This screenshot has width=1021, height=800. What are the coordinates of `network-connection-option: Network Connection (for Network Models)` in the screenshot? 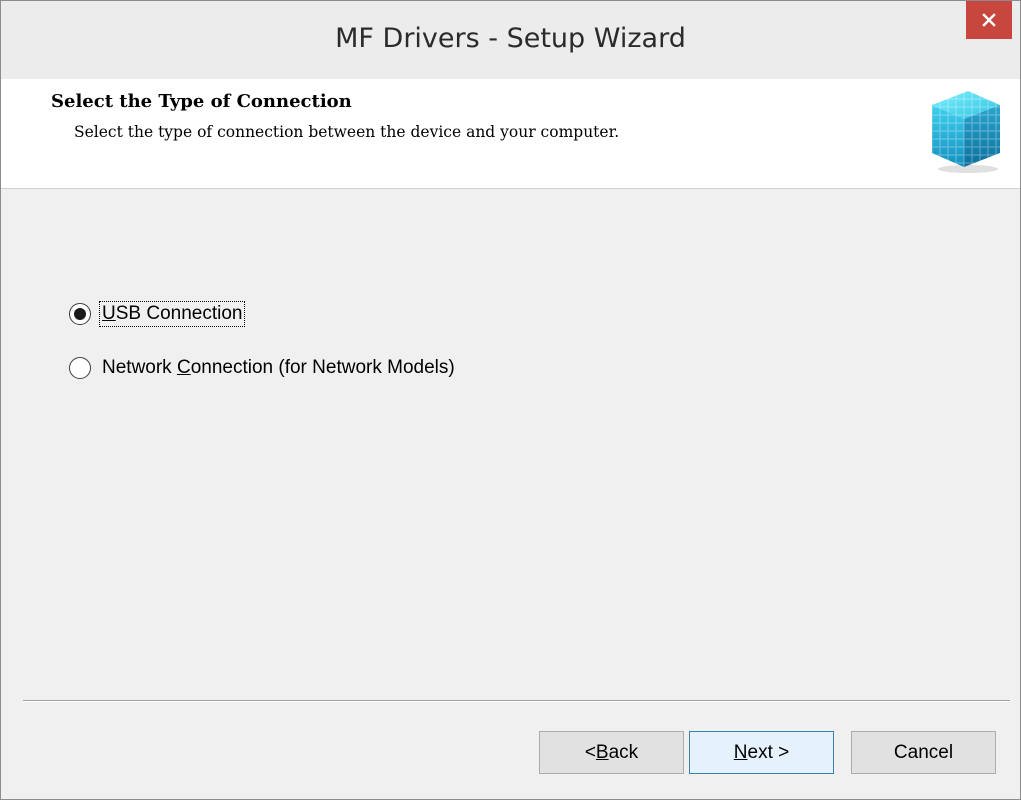 It's located at (263, 368).